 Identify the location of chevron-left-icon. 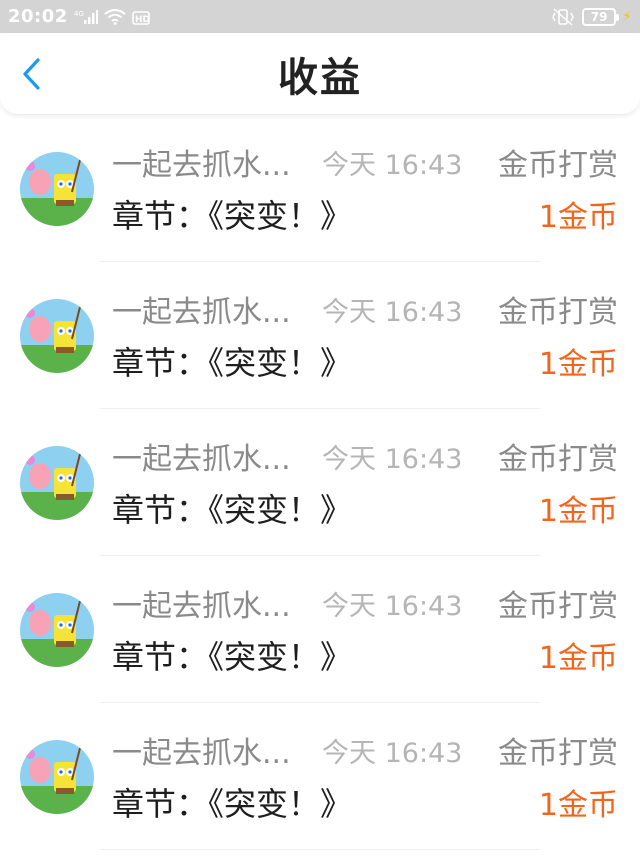
(31, 74).